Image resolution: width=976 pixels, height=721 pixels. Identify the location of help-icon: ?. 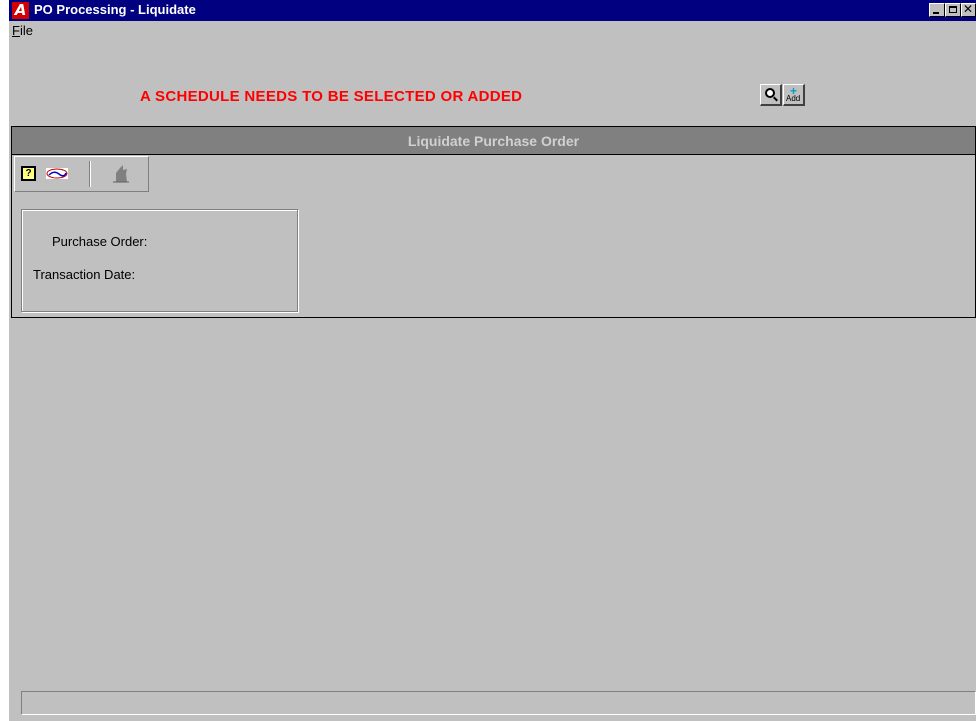
(28, 173).